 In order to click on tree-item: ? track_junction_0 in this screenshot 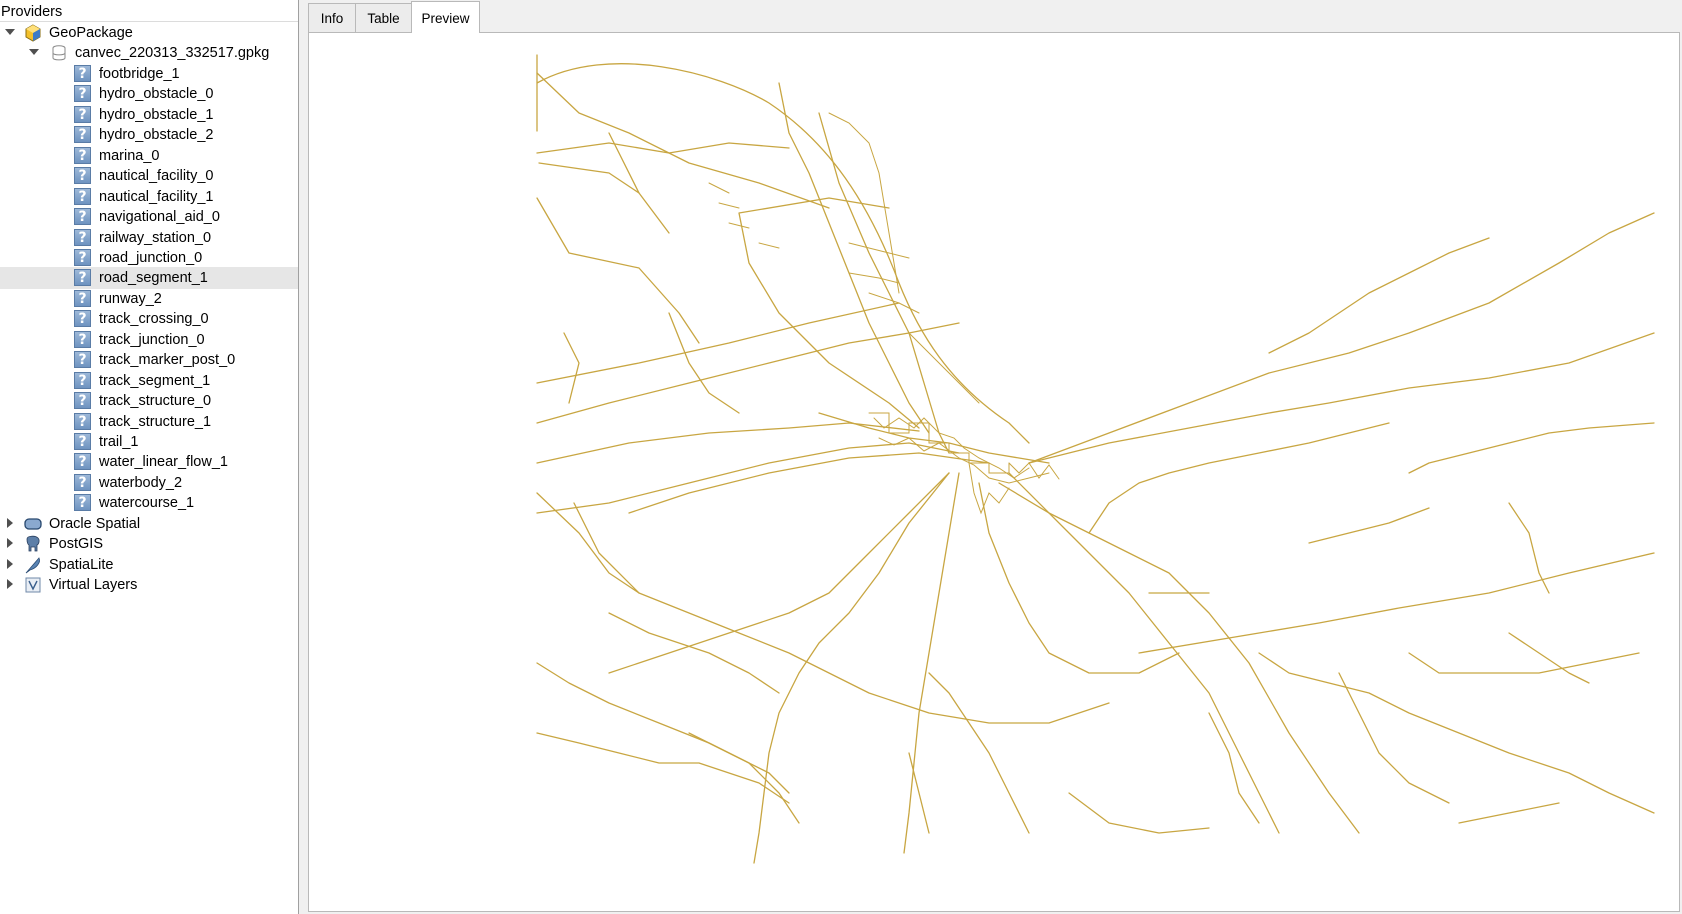, I will do `click(149, 340)`.